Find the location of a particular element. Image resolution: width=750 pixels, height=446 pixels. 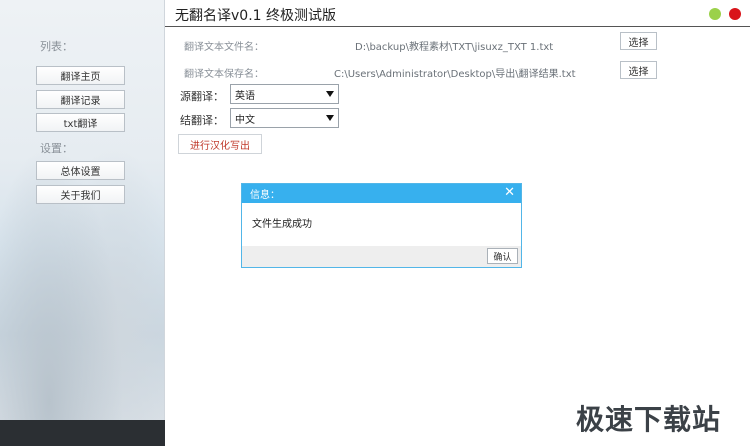

settings-section-label: 设置： is located at coordinates (56, 148).